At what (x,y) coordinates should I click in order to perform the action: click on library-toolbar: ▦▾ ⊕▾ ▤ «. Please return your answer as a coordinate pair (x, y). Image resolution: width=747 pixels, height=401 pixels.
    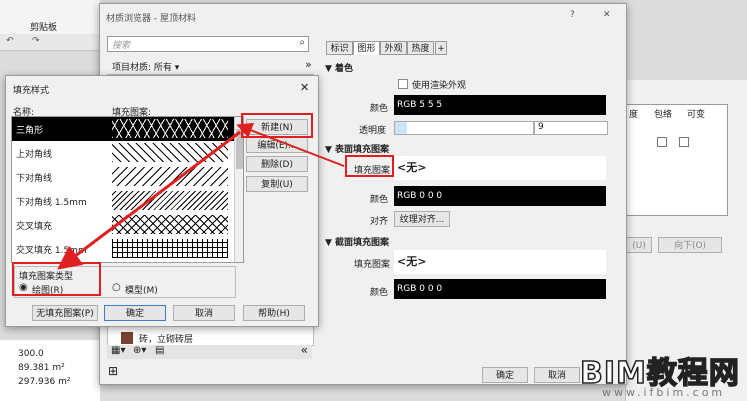
    Looking at the image, I should click on (209, 351).